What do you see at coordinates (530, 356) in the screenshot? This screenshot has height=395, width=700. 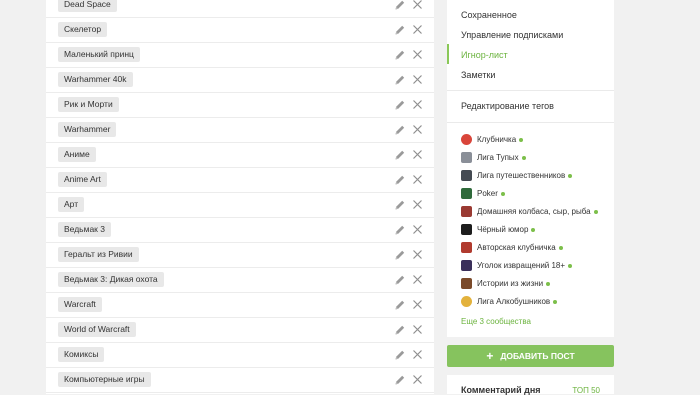 I see `add-post-button: + ДОБАВИТЬ ПОСТ` at bounding box center [530, 356].